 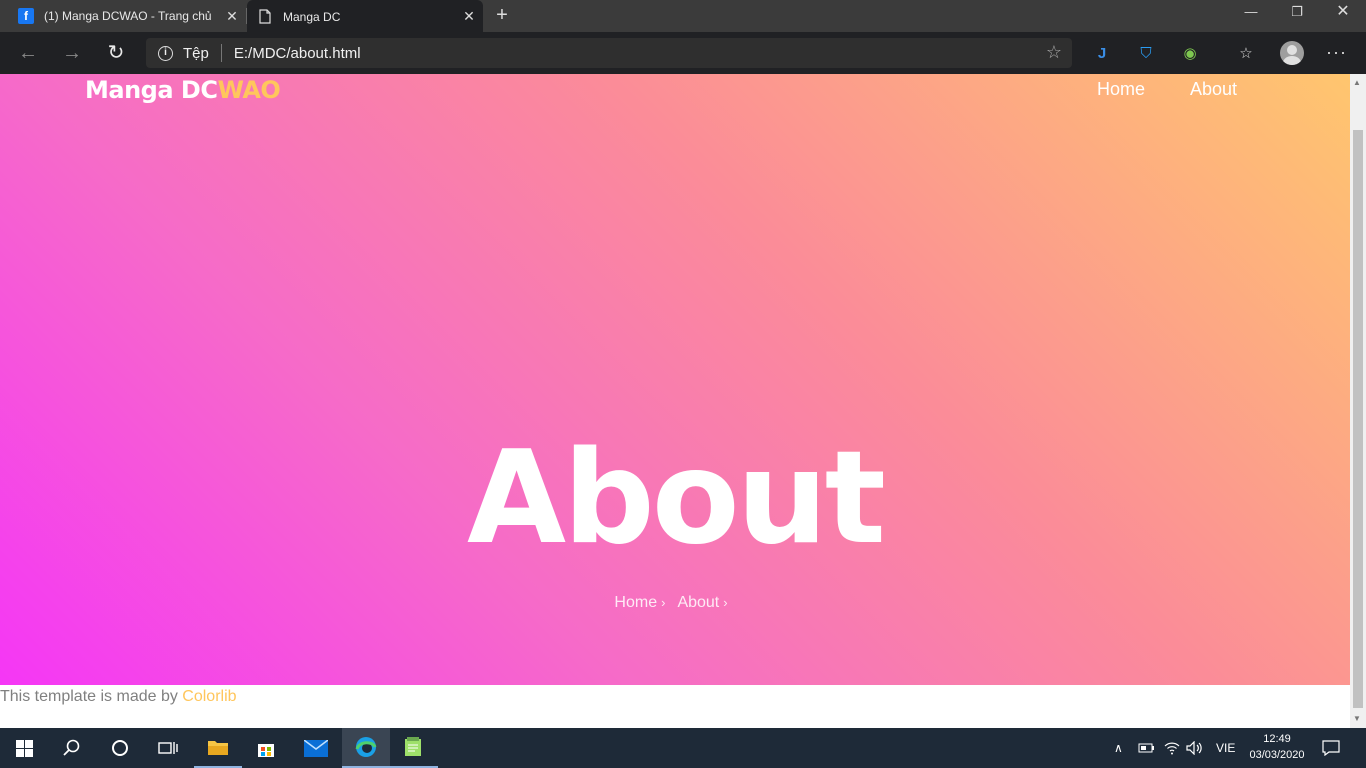 I want to click on nav-about-link: About, so click(x=1213, y=89).